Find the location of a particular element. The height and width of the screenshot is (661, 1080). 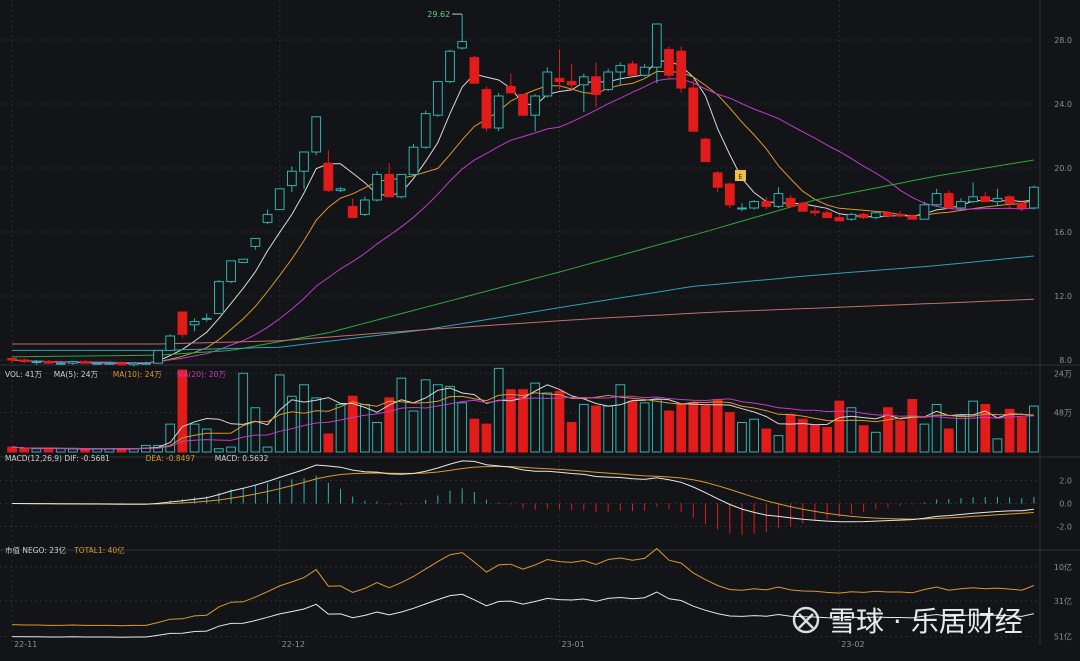

volume-panel is located at coordinates (523, 410).